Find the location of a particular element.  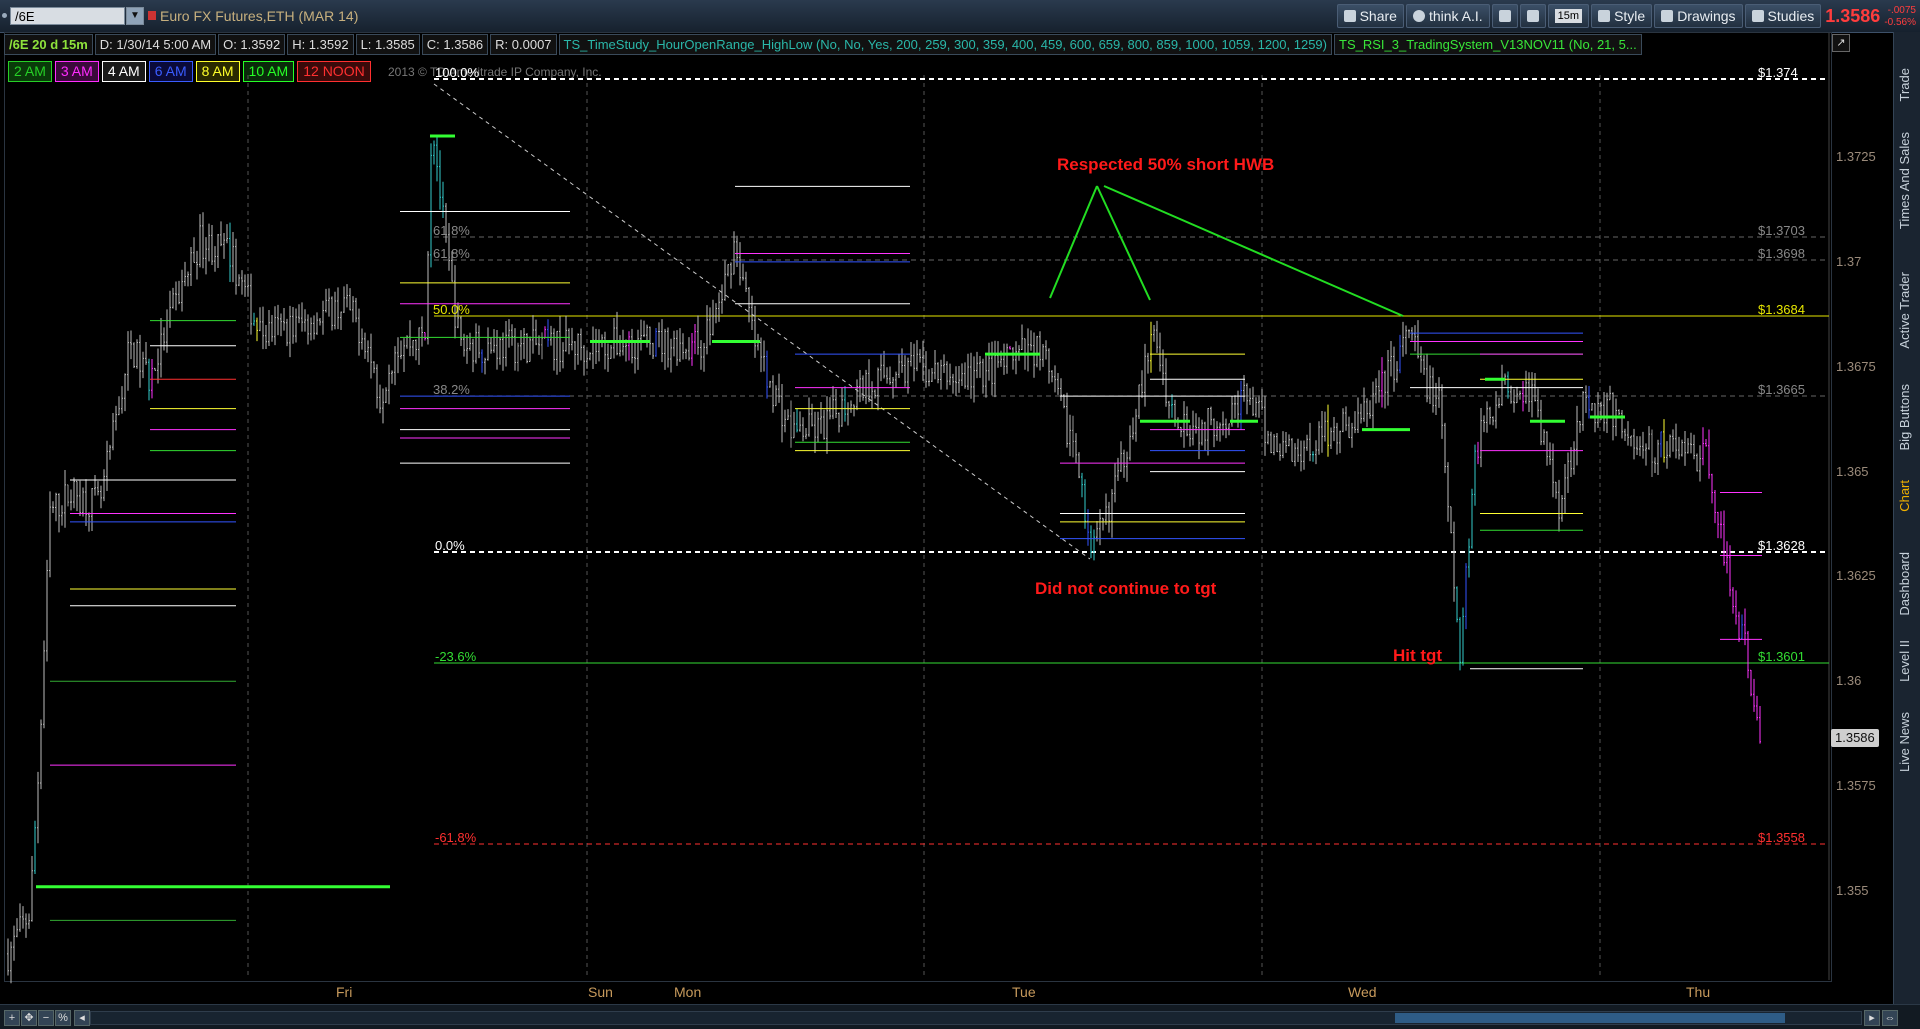

hour-legend: 2 AM 3 AM 4 AM 6 AM 8 AM 10 AM 12 NOON is located at coordinates (189, 71).